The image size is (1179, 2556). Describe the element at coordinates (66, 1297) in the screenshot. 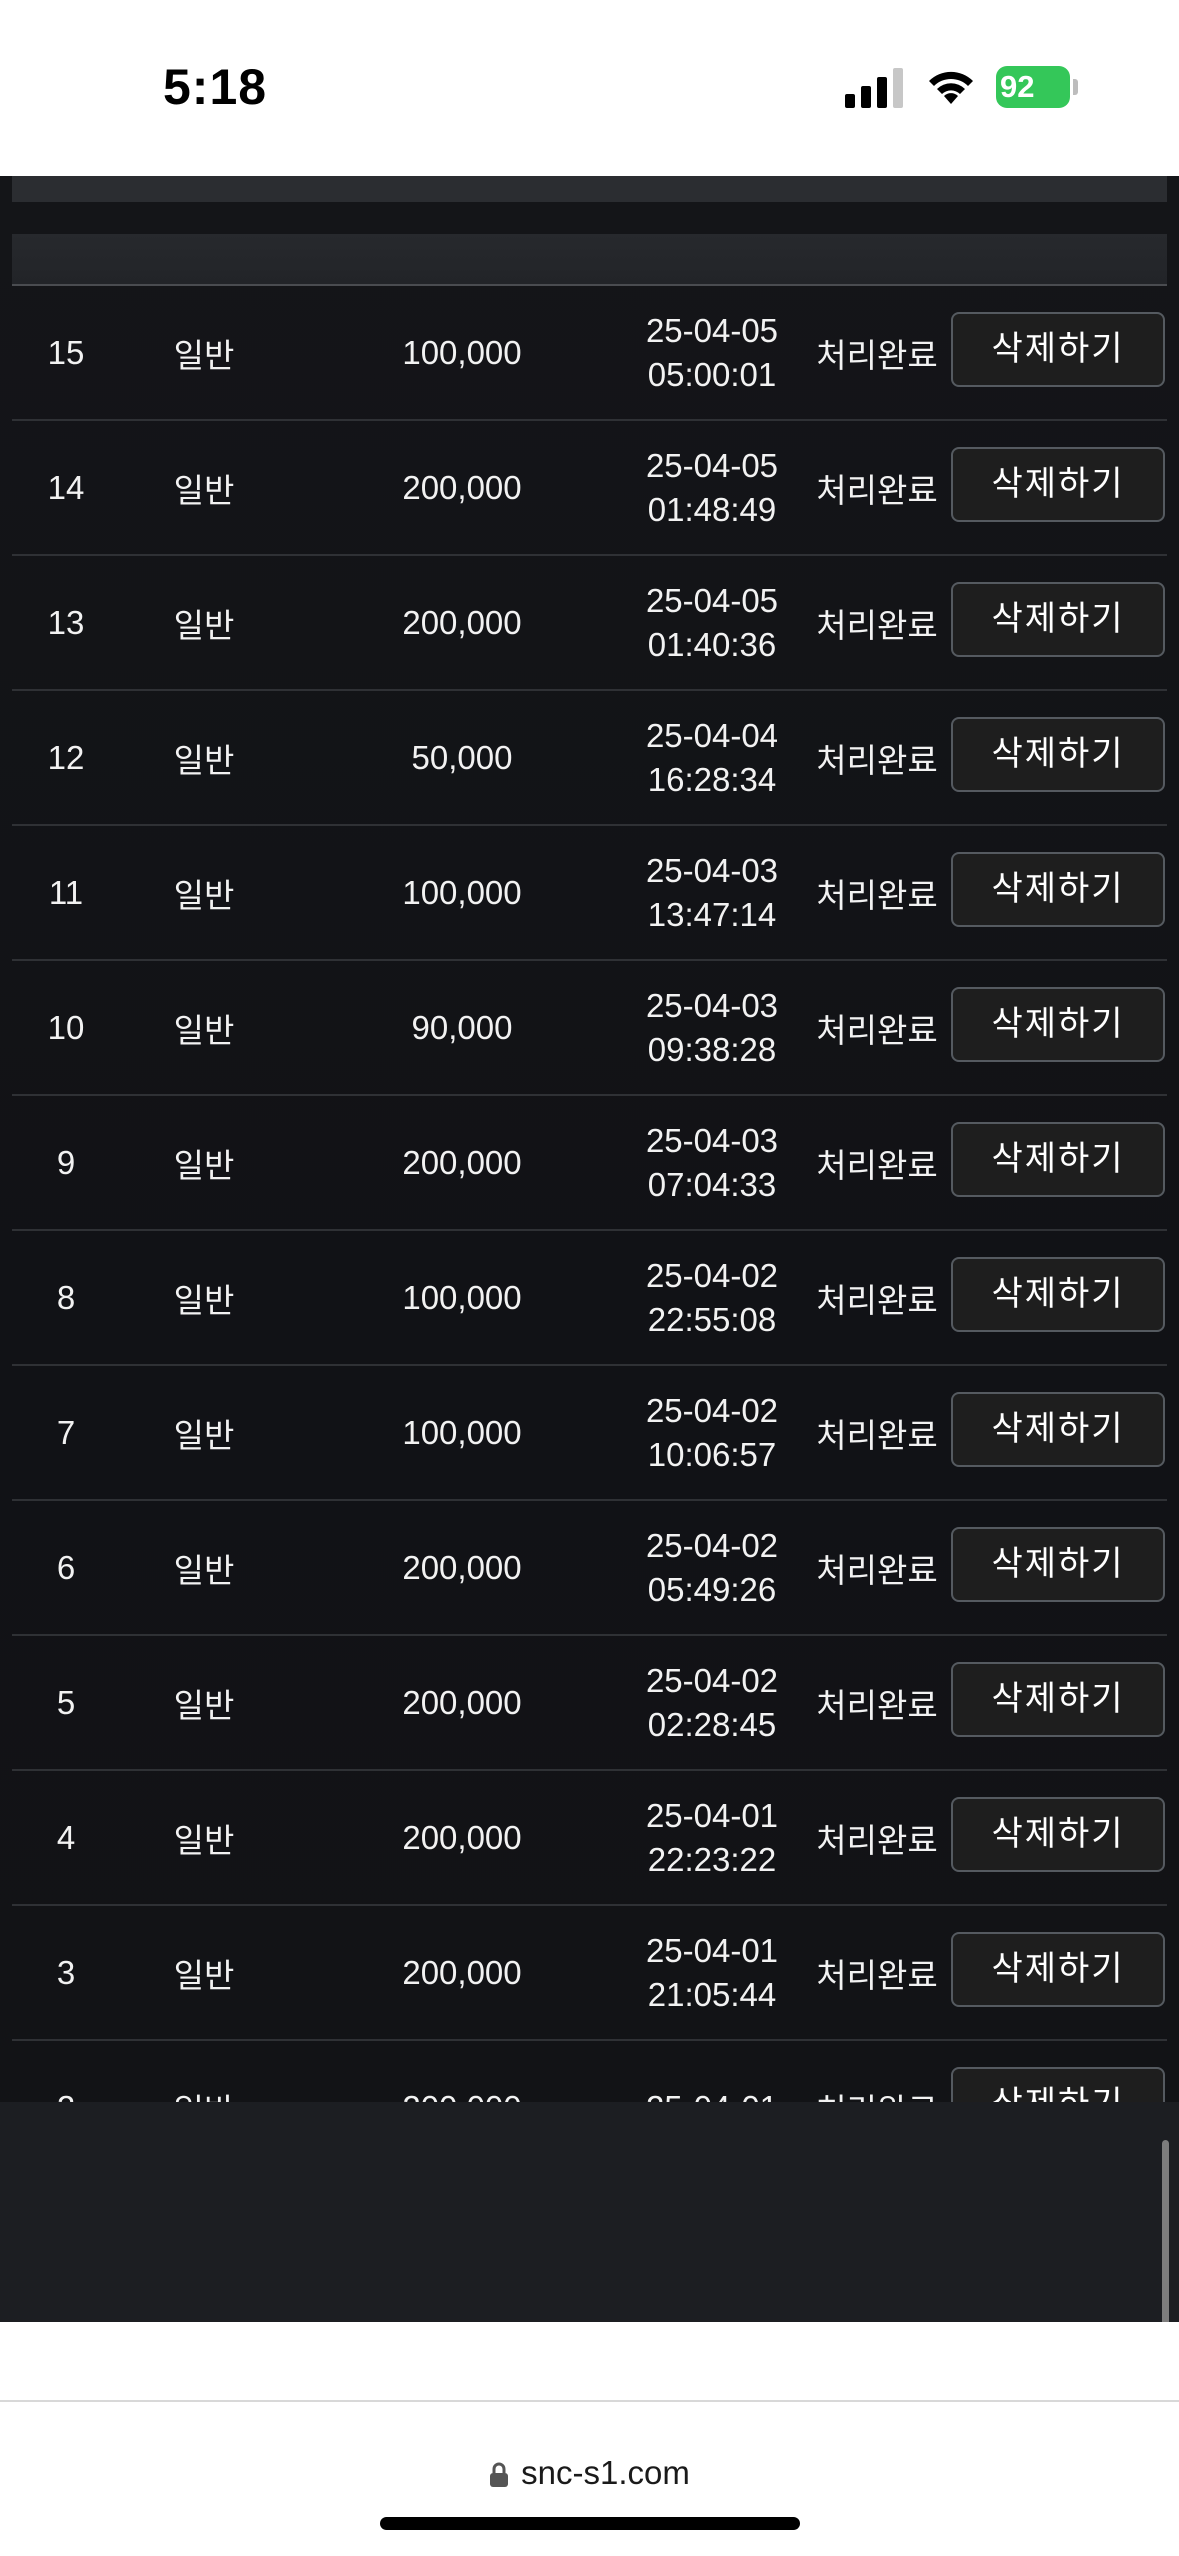

I see `row-number: 8` at that location.